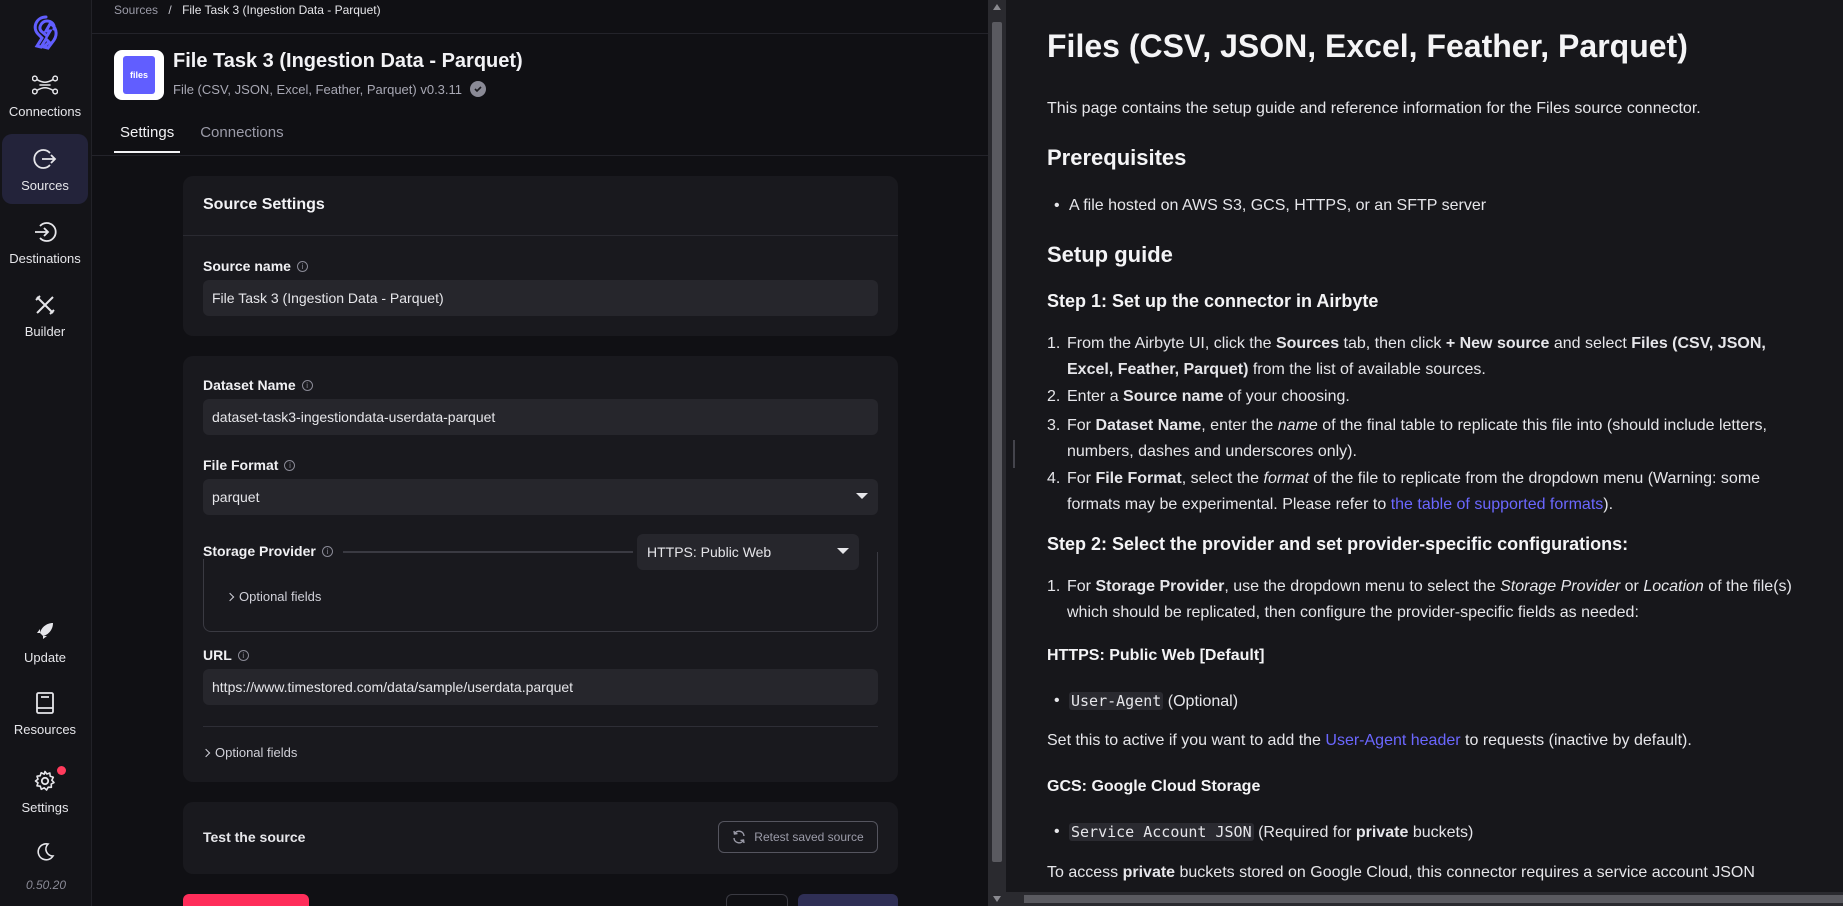  Describe the element at coordinates (997, 899) in the screenshot. I see `scroll-down-arrow-icon` at that location.